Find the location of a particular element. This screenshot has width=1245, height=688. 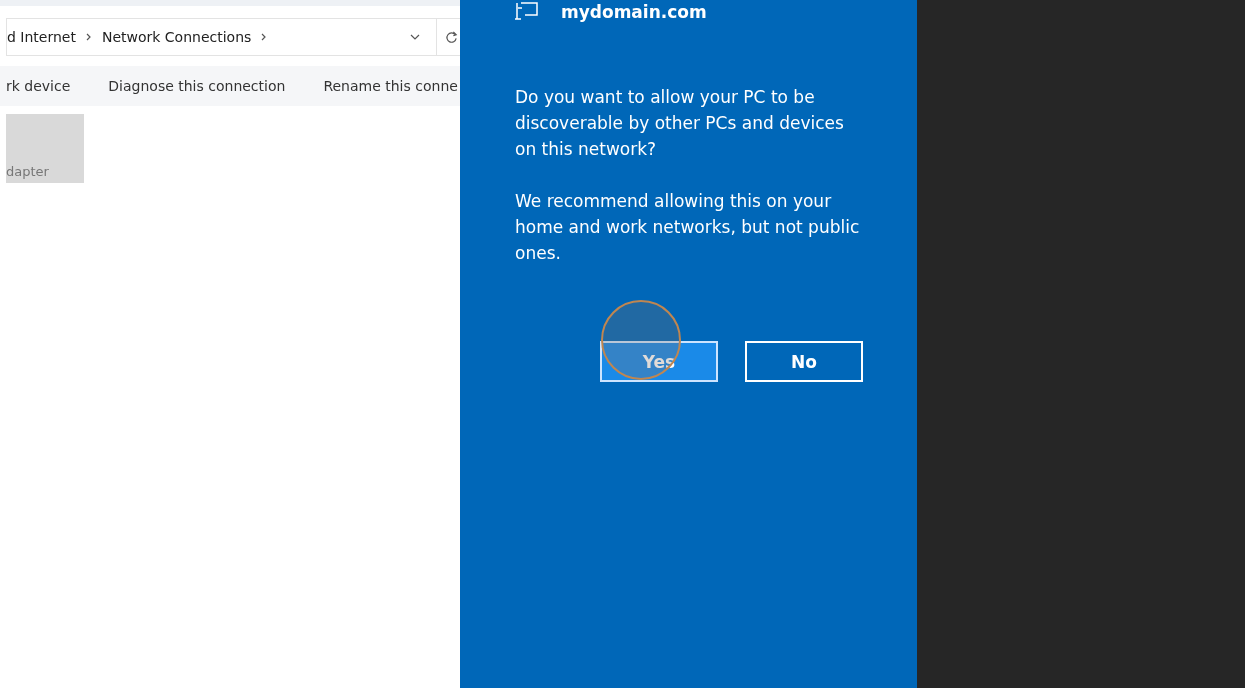

address-bar: d Internet Network Connections is located at coordinates (233, 37).